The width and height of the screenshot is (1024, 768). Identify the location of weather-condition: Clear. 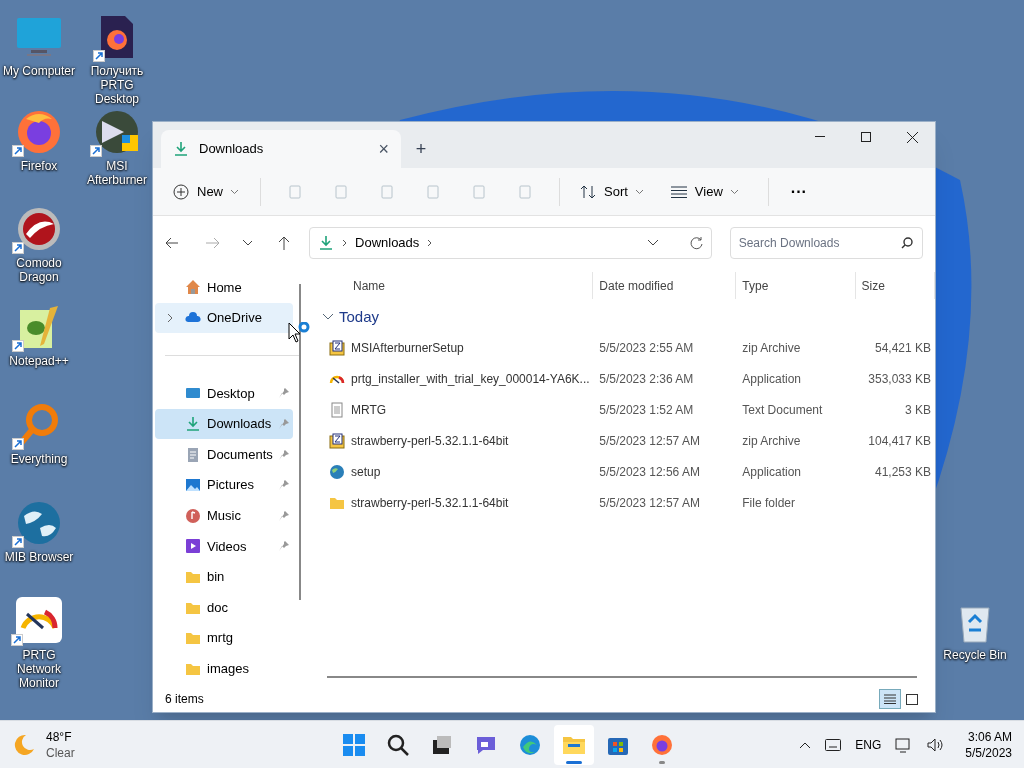
(60, 752).